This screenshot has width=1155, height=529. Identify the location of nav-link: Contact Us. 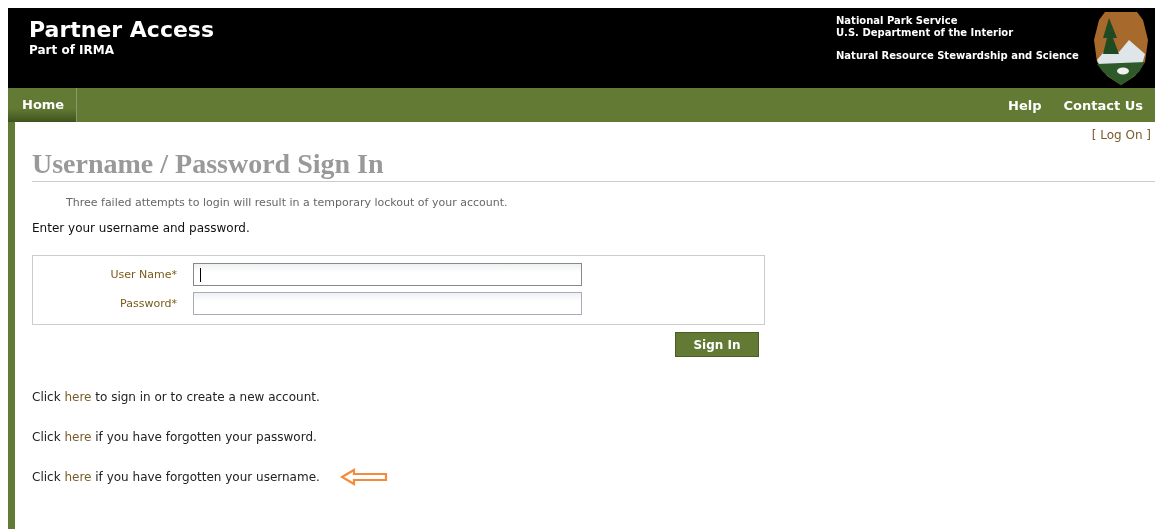
(1103, 105).